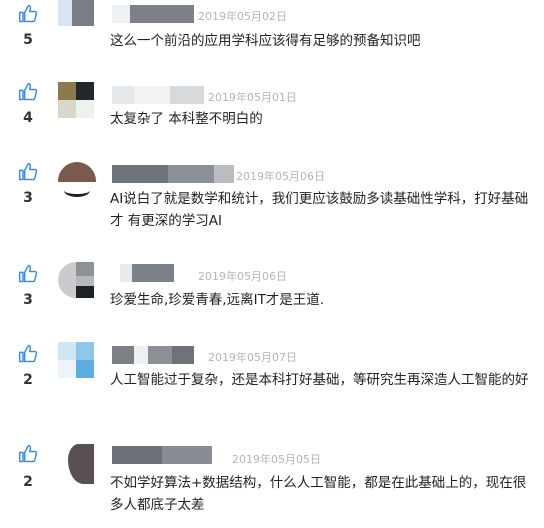 The width and height of the screenshot is (544, 528). What do you see at coordinates (28, 40) in the screenshot?
I see `like-count: 5` at bounding box center [28, 40].